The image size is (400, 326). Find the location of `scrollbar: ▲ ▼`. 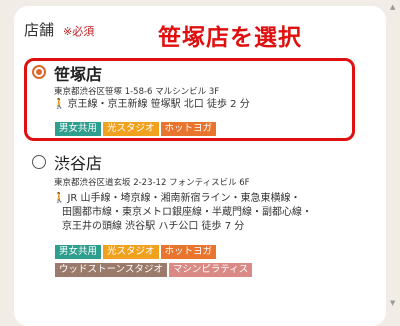

scrollbar: ▲ ▼ is located at coordinates (394, 155).